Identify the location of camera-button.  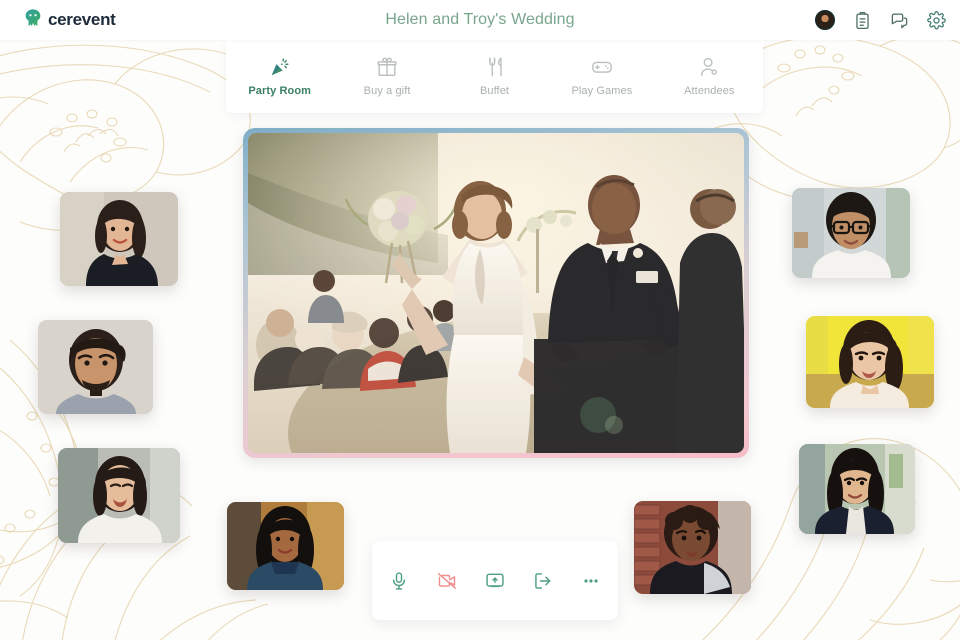
(447, 581).